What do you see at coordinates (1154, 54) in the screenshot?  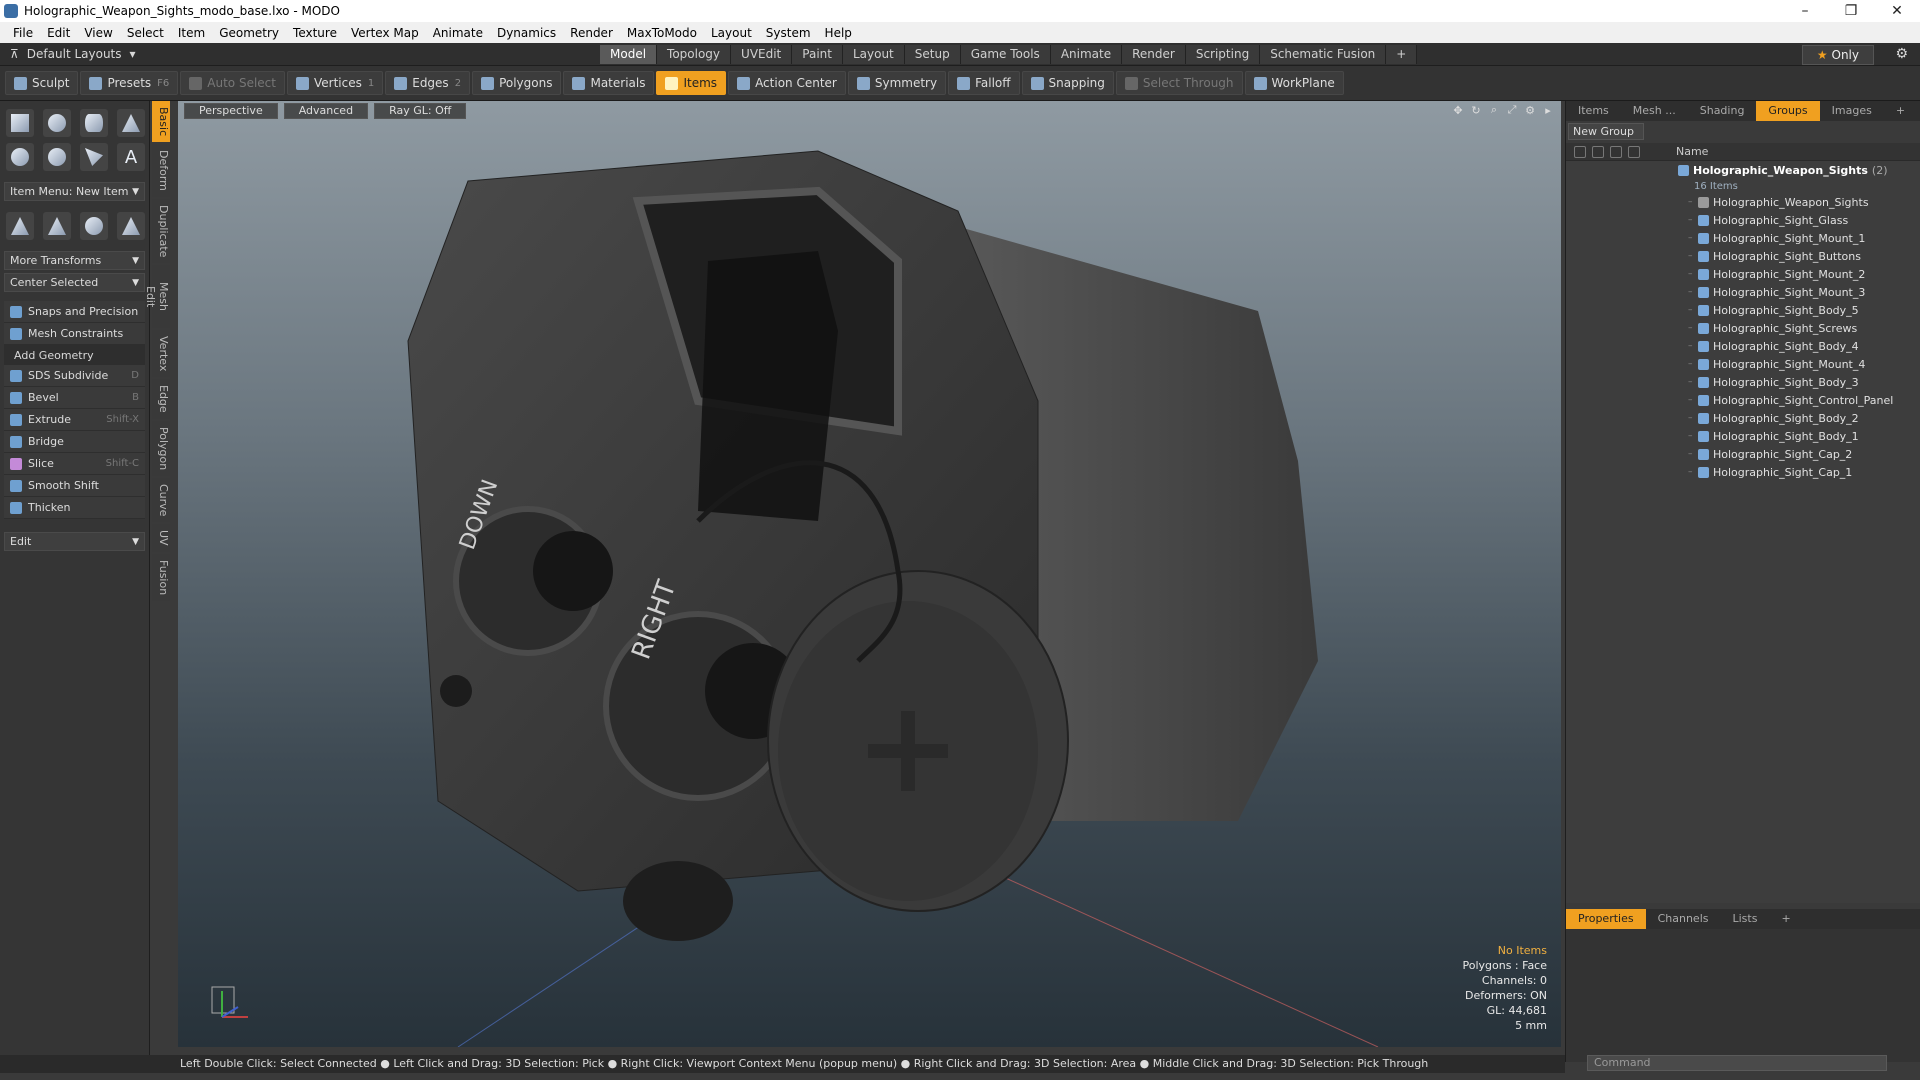 I see `tab-render: Render` at bounding box center [1154, 54].